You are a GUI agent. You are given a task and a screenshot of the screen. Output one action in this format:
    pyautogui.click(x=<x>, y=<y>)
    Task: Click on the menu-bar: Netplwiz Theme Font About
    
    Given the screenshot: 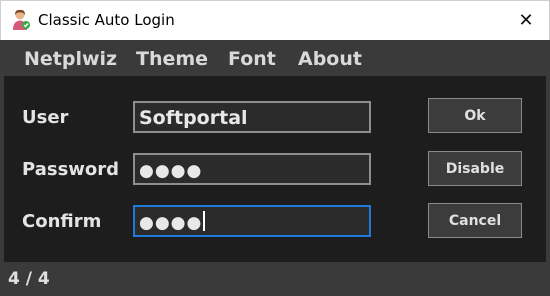 What is the action you would take?
    pyautogui.click(x=275, y=58)
    